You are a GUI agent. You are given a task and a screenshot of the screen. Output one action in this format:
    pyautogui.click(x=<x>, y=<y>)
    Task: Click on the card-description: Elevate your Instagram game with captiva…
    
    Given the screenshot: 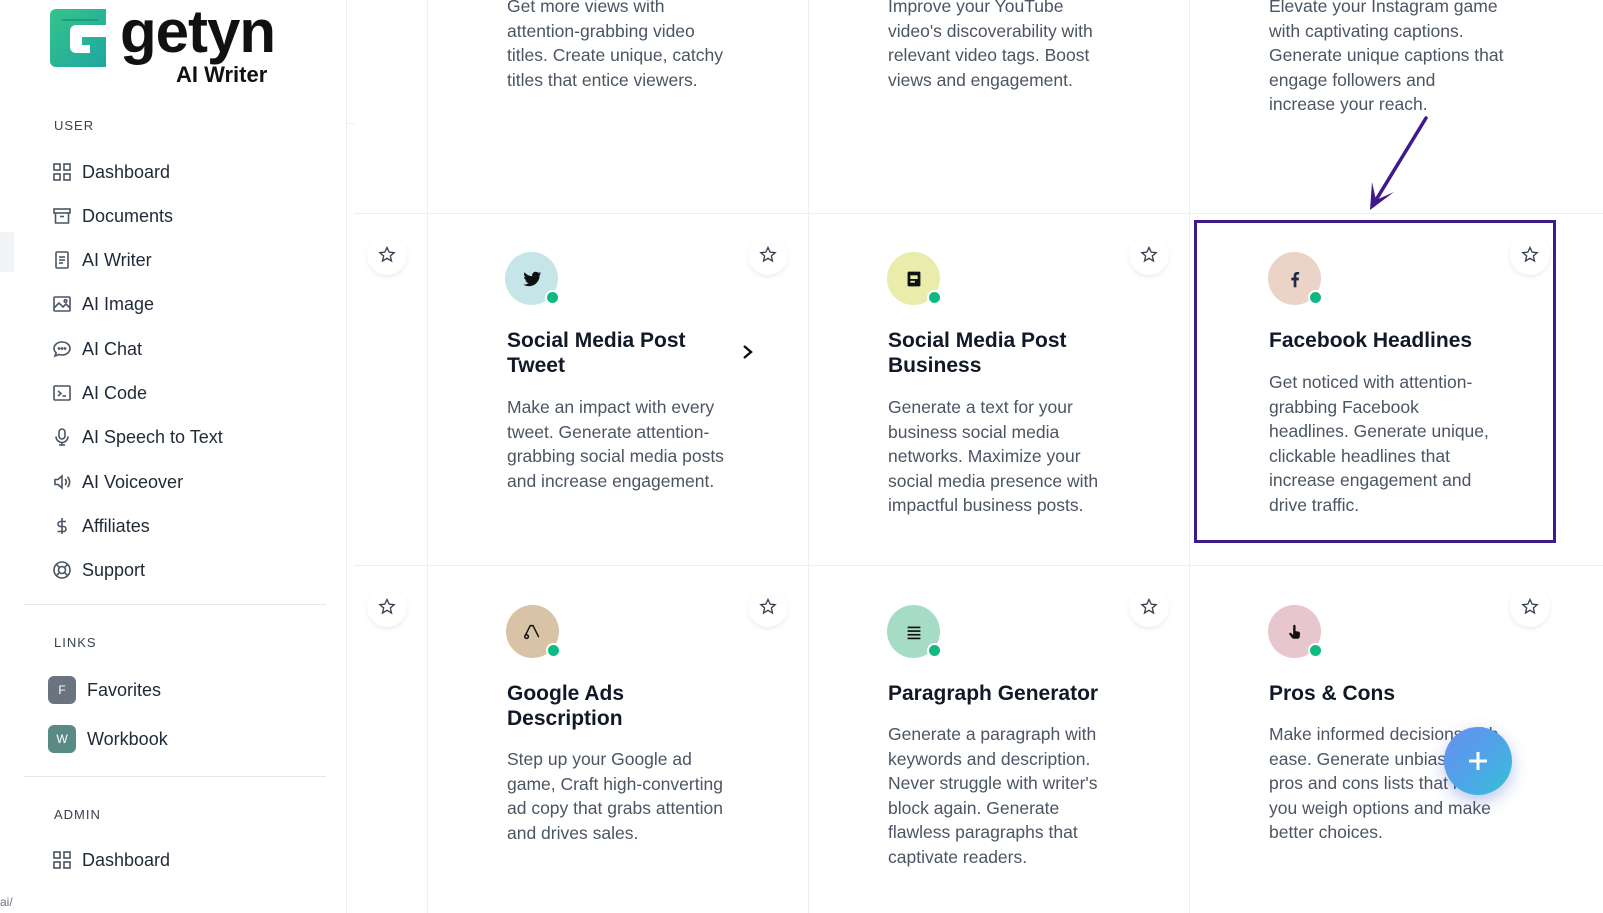 What is the action you would take?
    pyautogui.click(x=1386, y=57)
    